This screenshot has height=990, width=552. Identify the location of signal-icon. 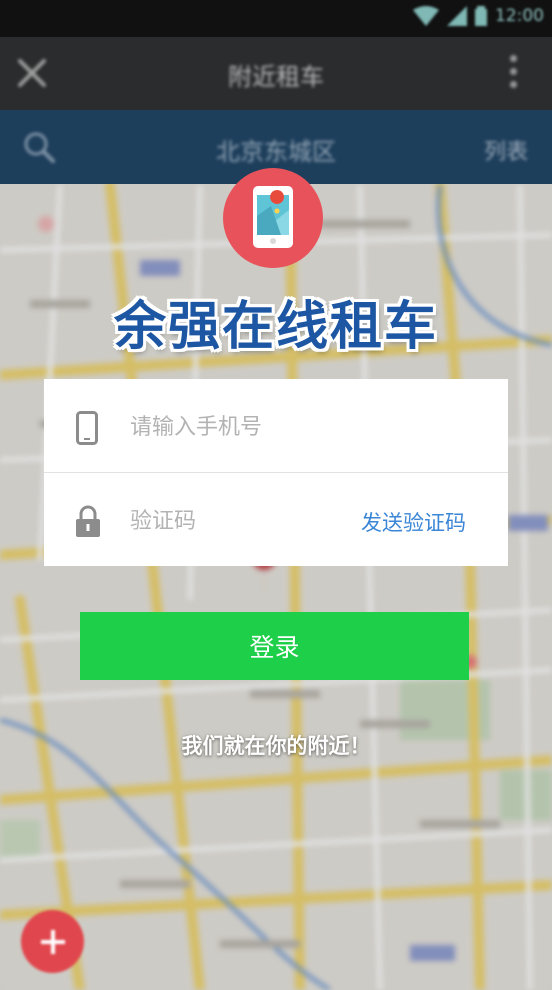
(457, 16).